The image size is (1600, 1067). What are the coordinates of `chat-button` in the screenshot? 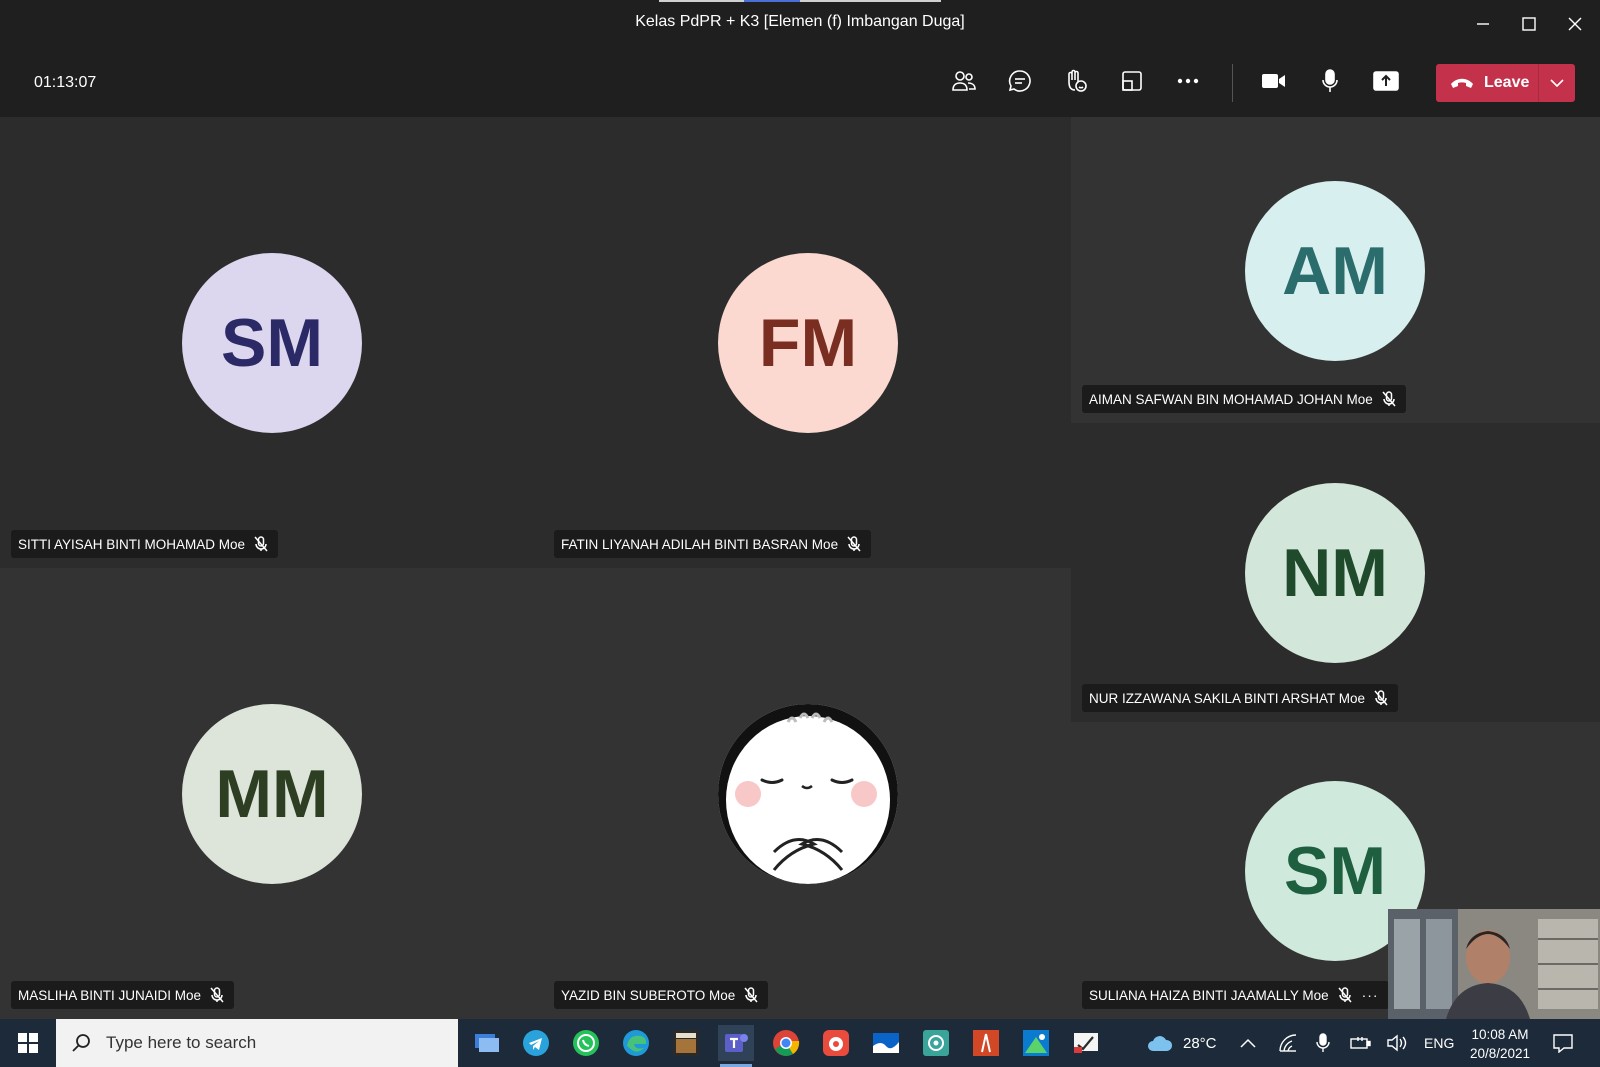 It's located at (1020, 81).